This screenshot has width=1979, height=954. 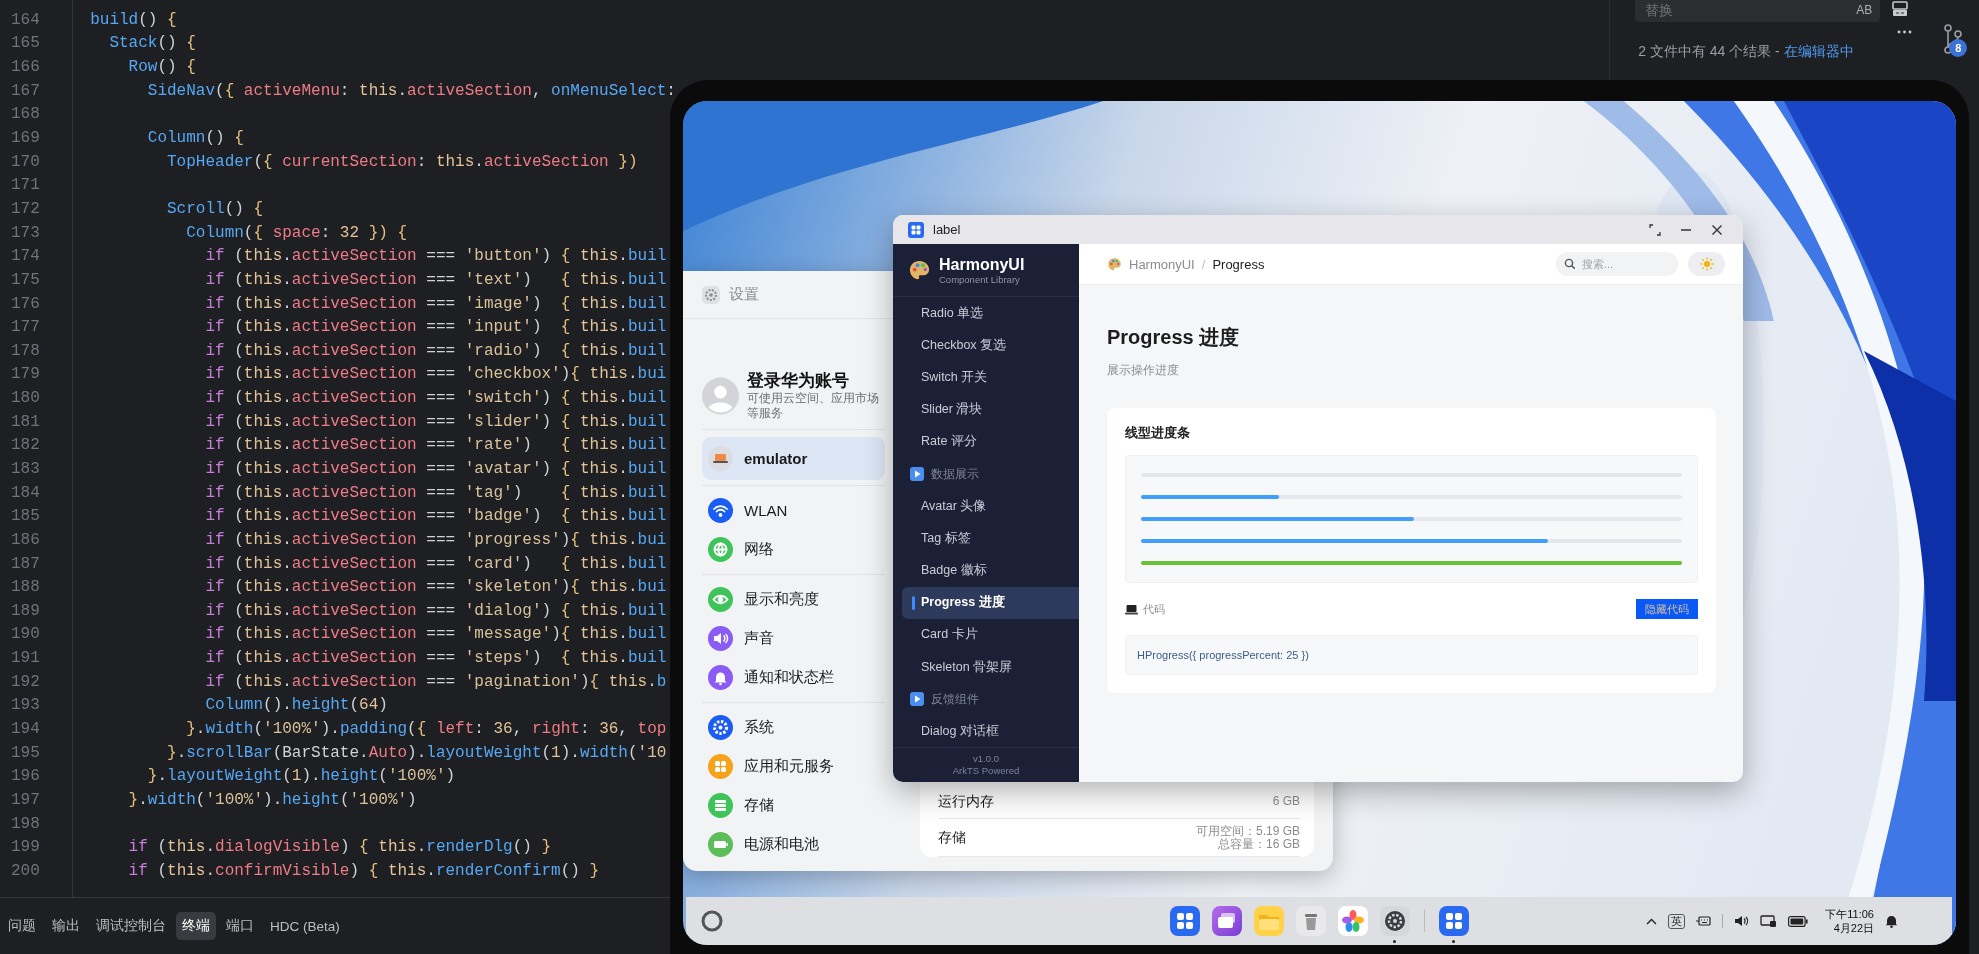 What do you see at coordinates (435, 587) in the screenshot?
I see `code-line: if (this.activeSection === 'skeleton'){ this.bui` at bounding box center [435, 587].